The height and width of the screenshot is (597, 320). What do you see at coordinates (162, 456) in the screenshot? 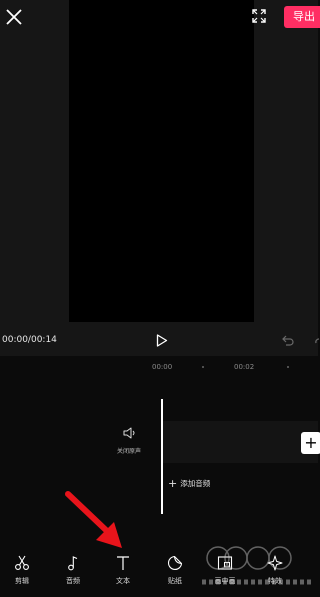
I see `playhead` at bounding box center [162, 456].